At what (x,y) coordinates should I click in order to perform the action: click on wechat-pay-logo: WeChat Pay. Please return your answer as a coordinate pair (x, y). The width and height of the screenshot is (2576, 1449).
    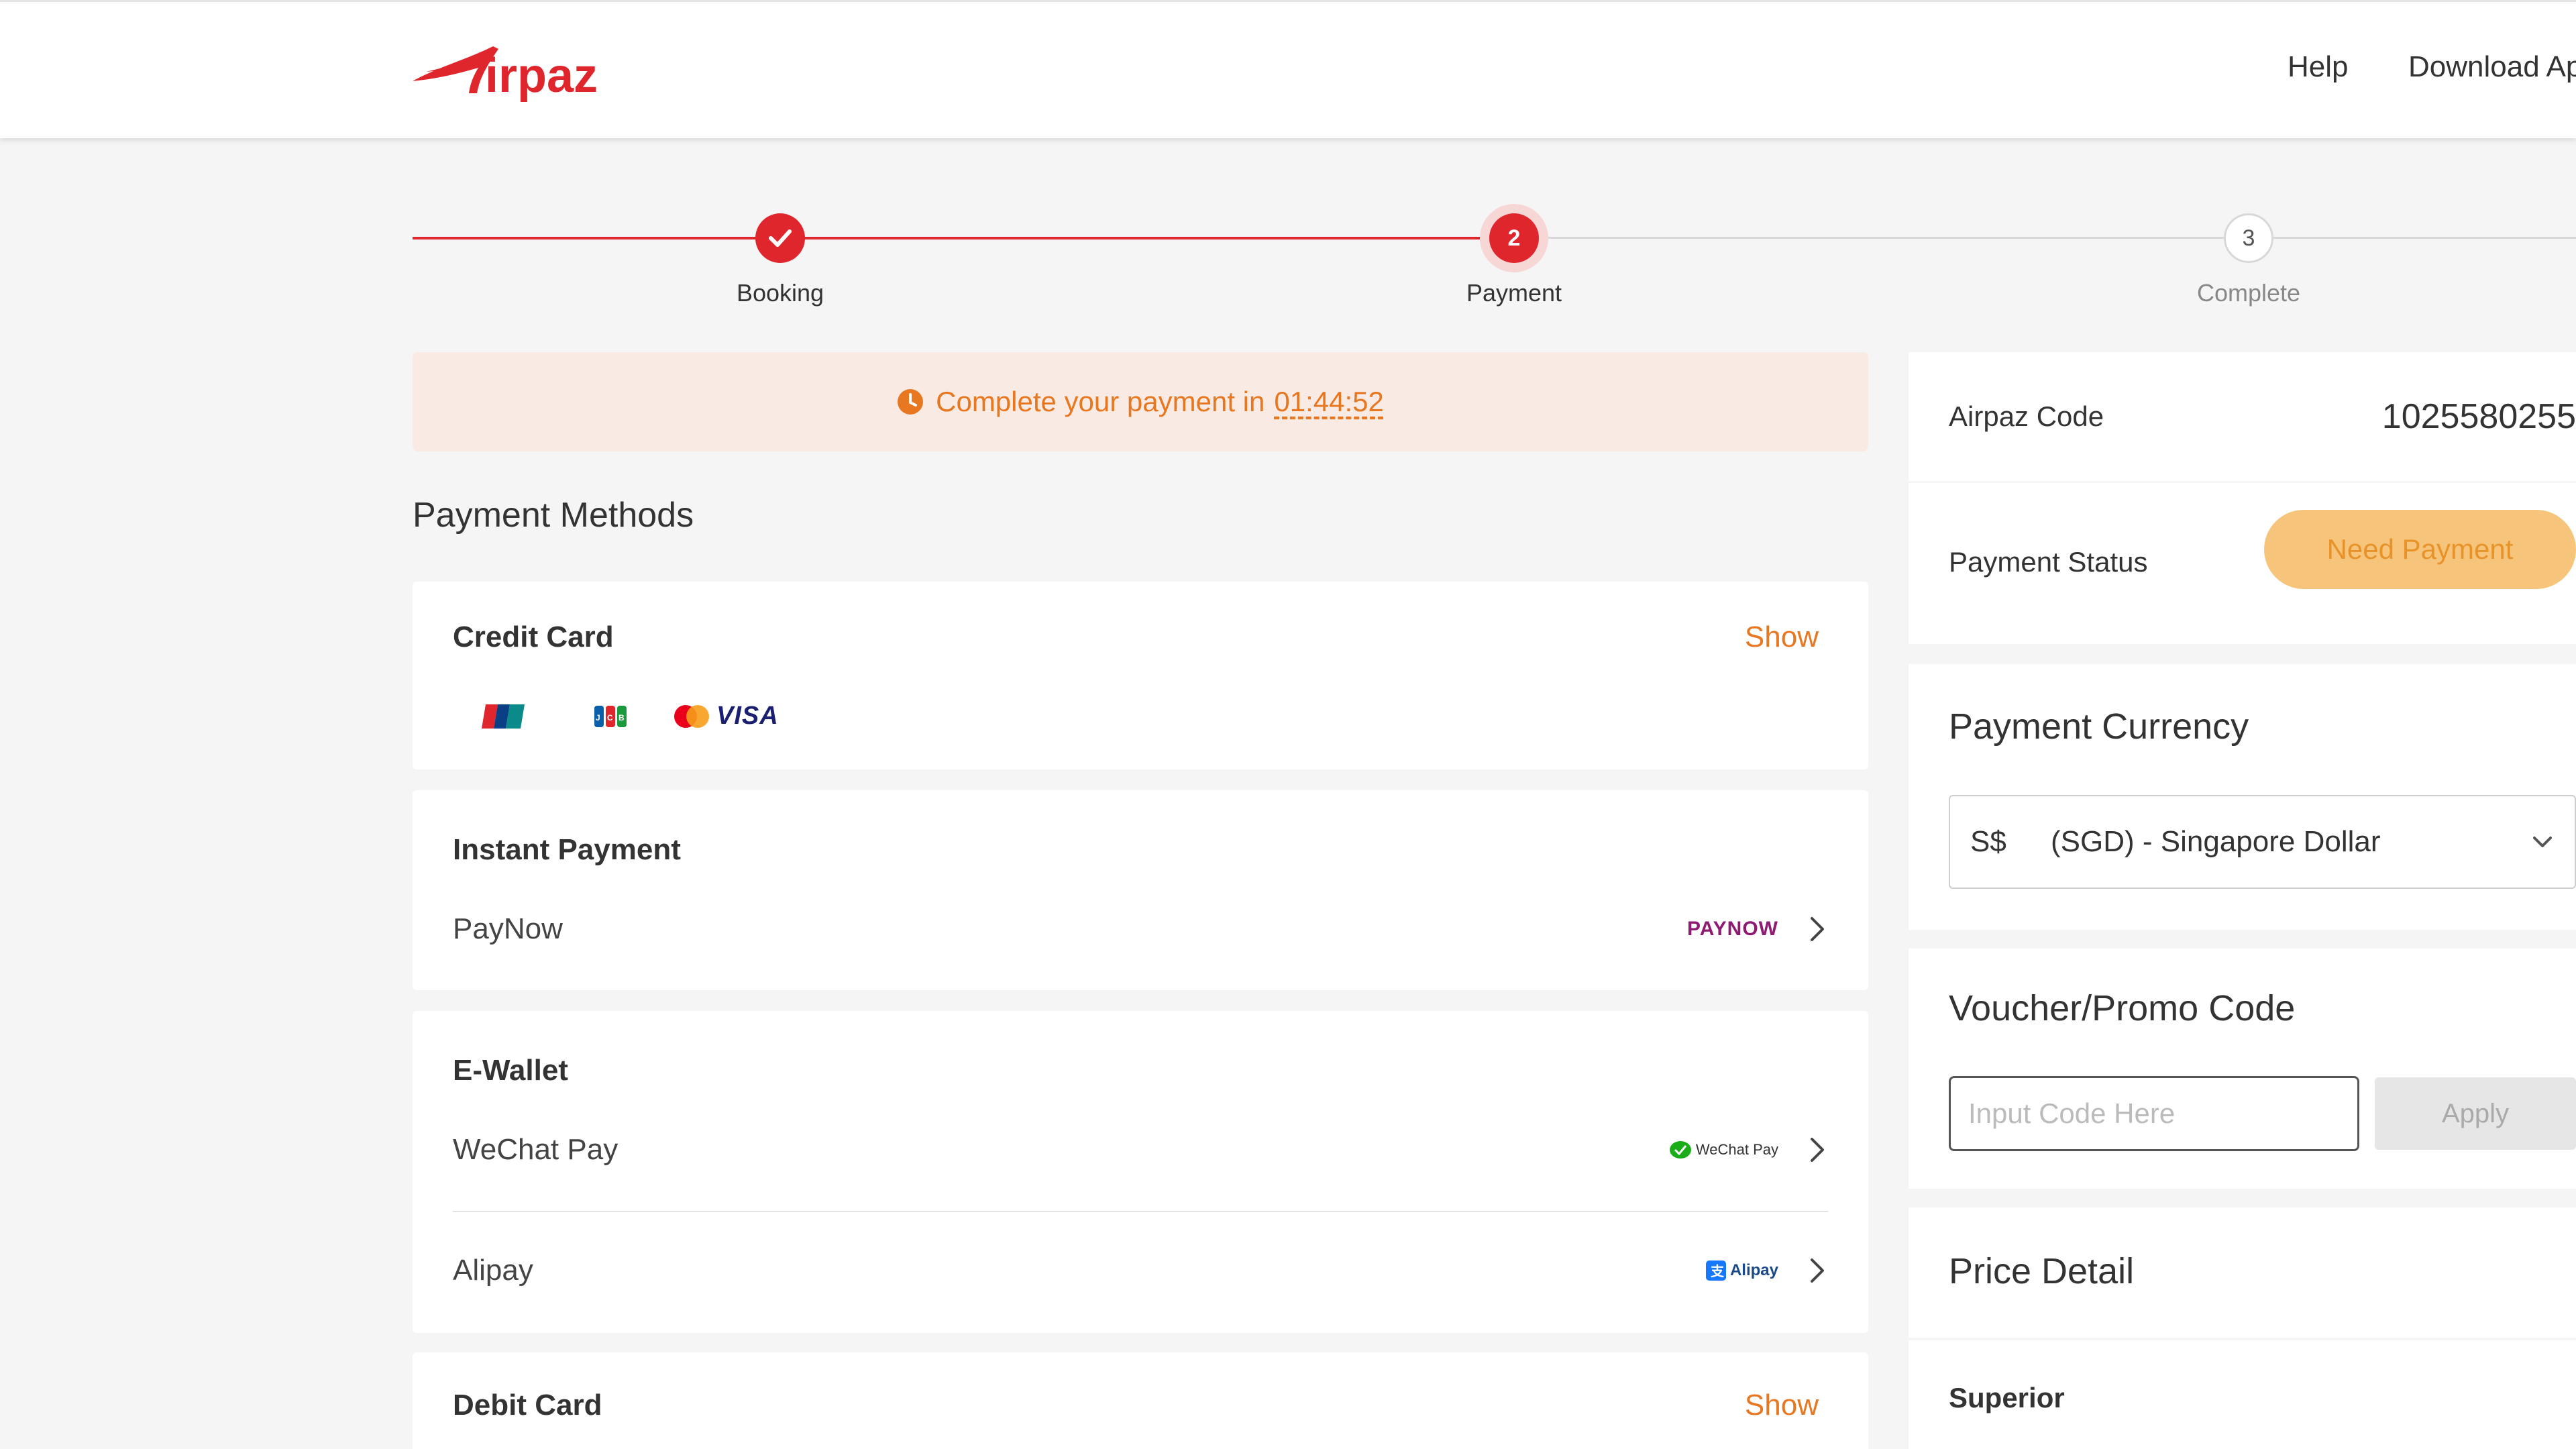
    Looking at the image, I should click on (1723, 1150).